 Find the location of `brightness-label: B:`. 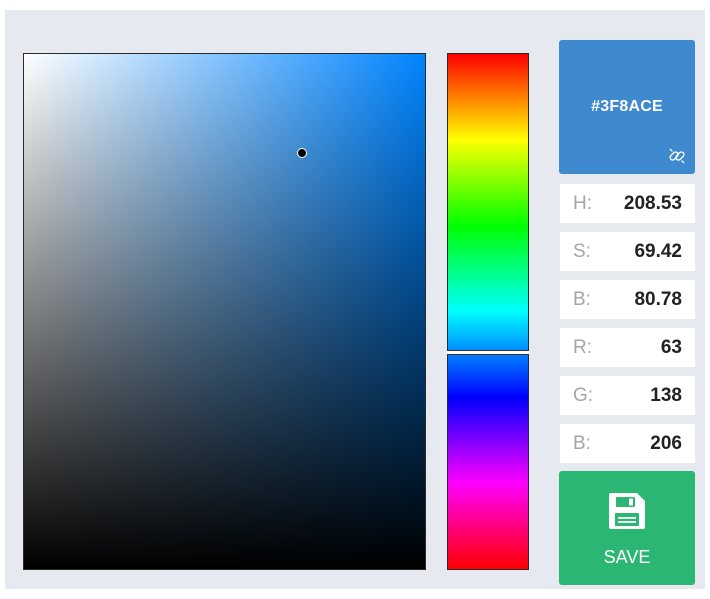

brightness-label: B: is located at coordinates (582, 299).